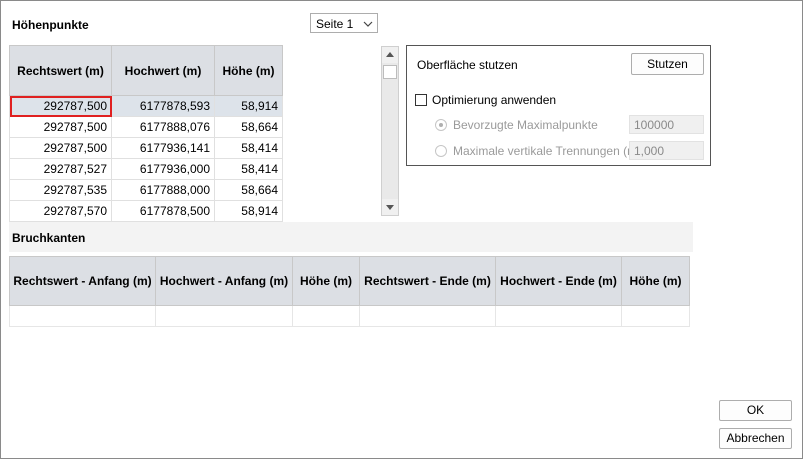 This screenshot has width=803, height=459. I want to click on table-row: 292787,570 6177878,500 58,914, so click(146, 211).